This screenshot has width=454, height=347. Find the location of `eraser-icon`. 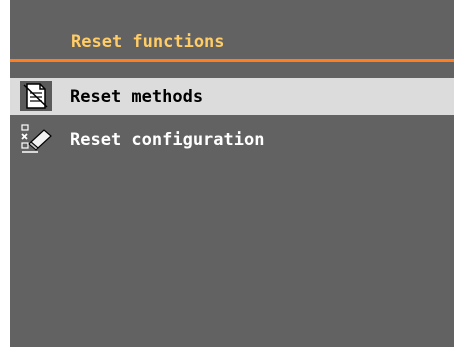

eraser-icon is located at coordinates (36, 139).